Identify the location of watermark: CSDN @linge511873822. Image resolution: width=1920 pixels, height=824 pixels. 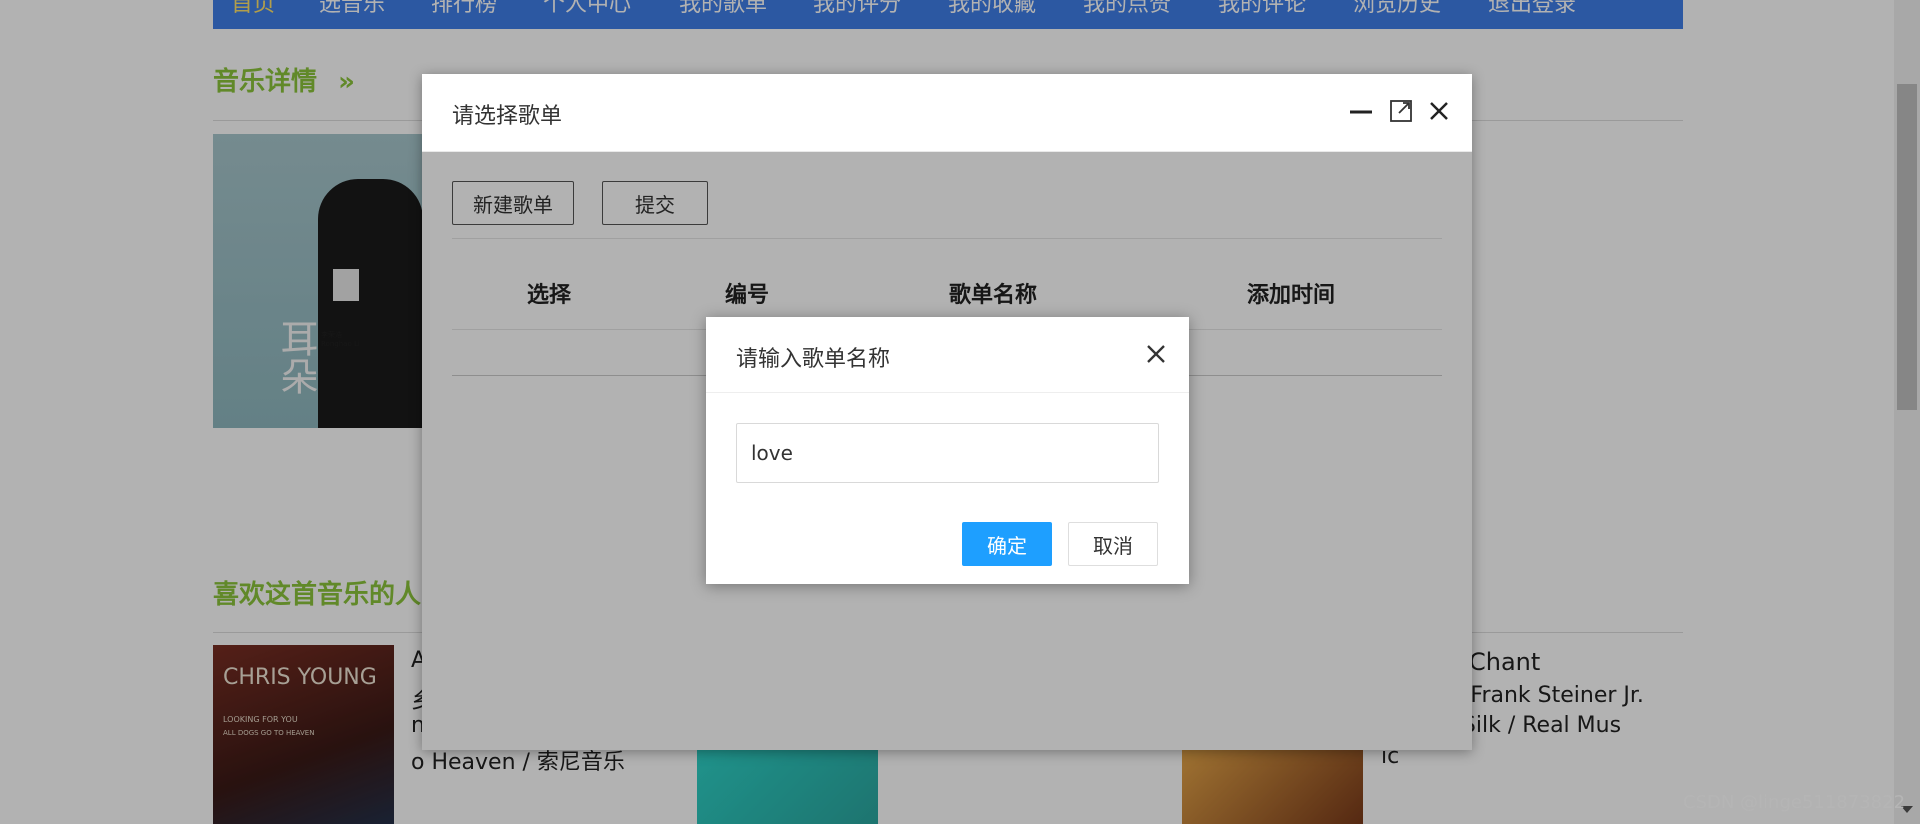
(1794, 802).